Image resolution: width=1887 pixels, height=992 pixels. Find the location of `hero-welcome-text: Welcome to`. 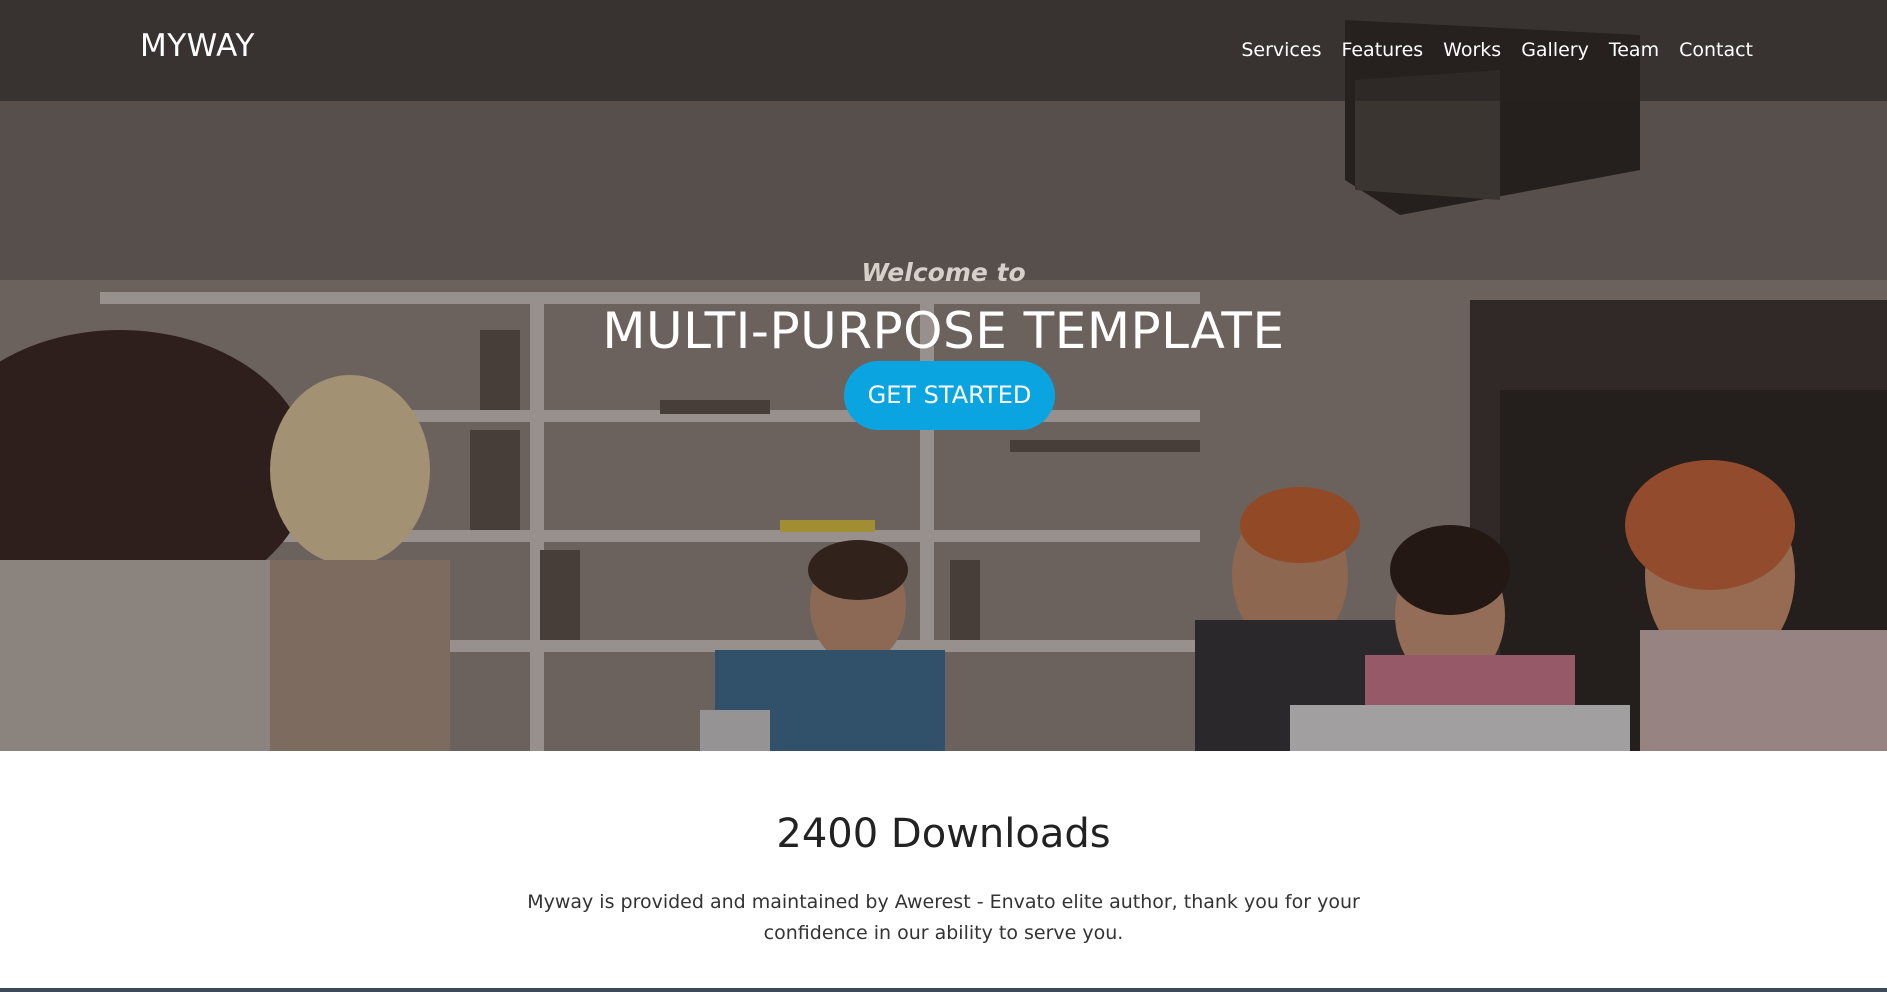

hero-welcome-text: Welcome to is located at coordinates (943, 272).